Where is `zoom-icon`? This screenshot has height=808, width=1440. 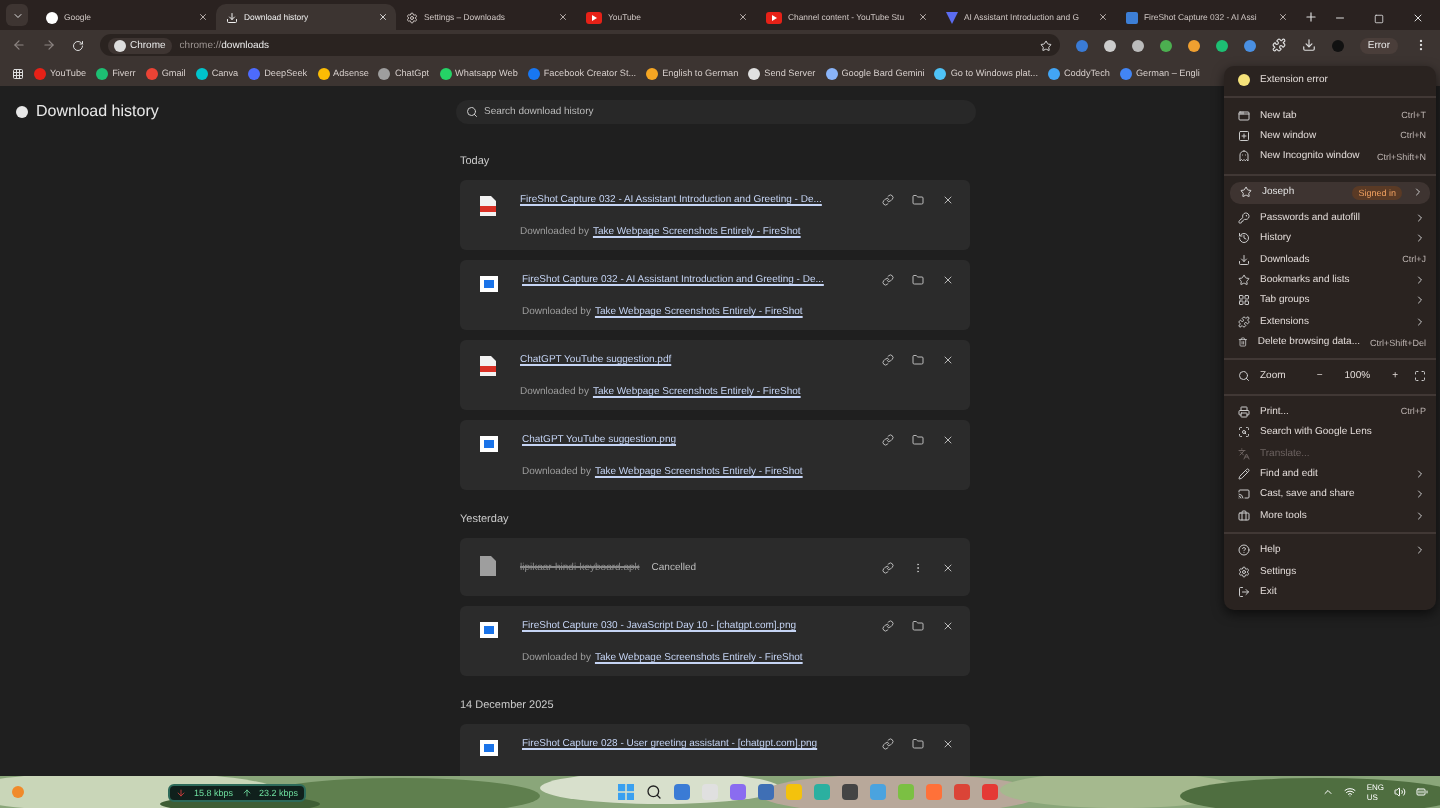
zoom-icon is located at coordinates (1244, 376).